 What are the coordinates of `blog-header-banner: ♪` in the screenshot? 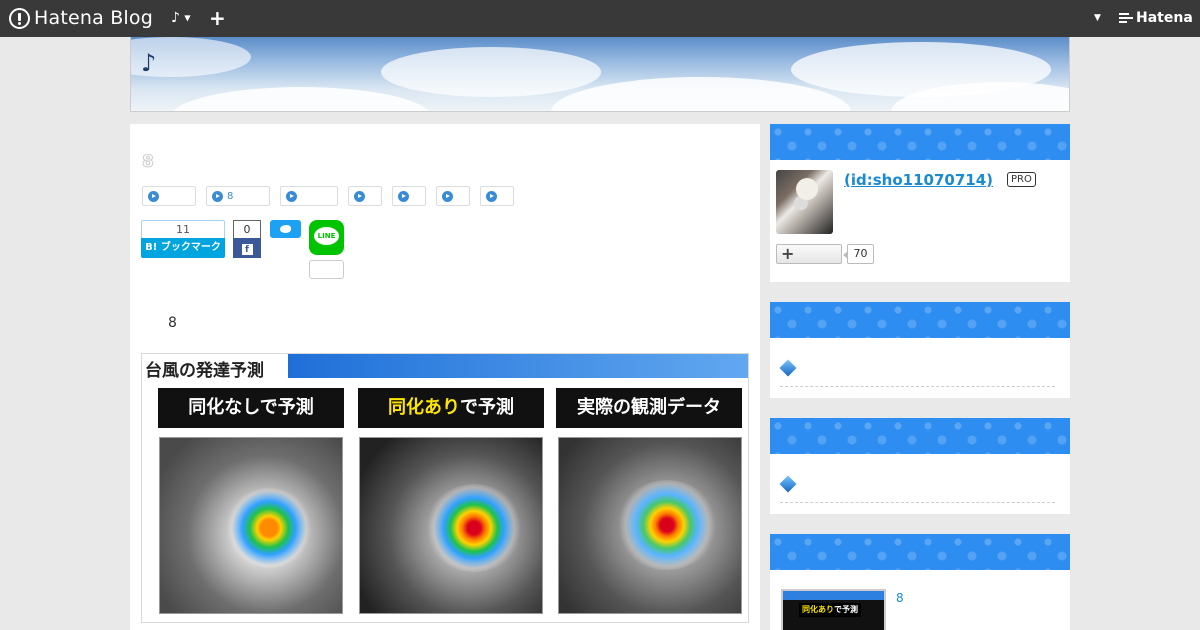 It's located at (600, 74).